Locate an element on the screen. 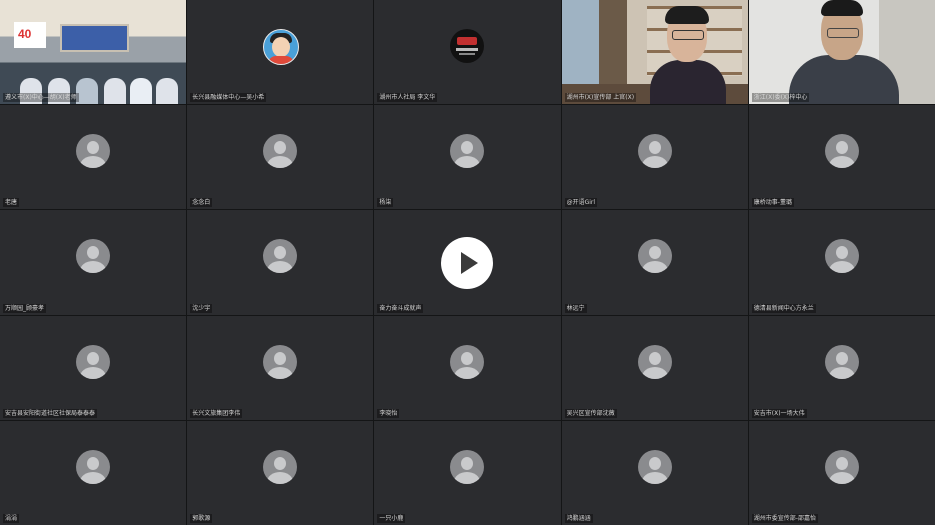 This screenshot has height=525, width=935. participant-tile: 郭歌源 is located at coordinates (280, 472).